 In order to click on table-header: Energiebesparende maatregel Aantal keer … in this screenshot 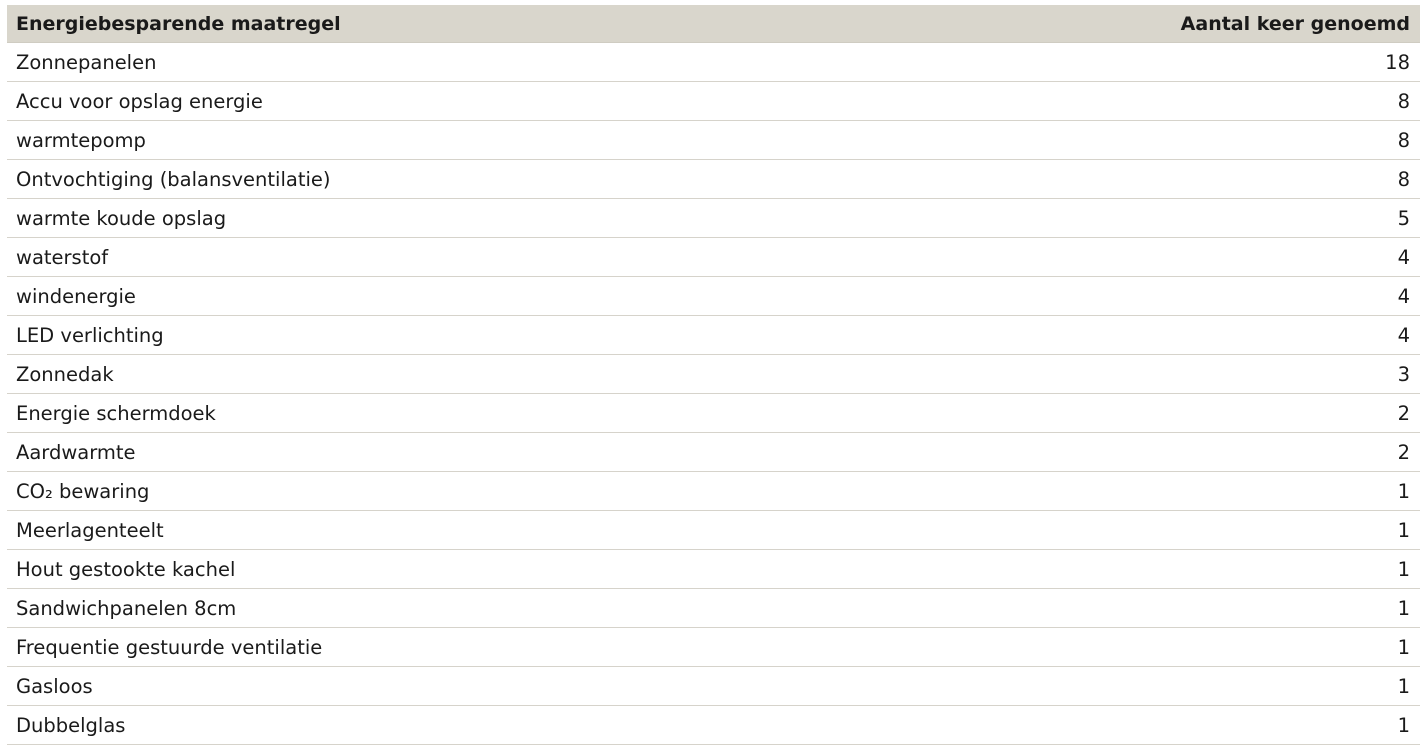, I will do `click(713, 24)`.